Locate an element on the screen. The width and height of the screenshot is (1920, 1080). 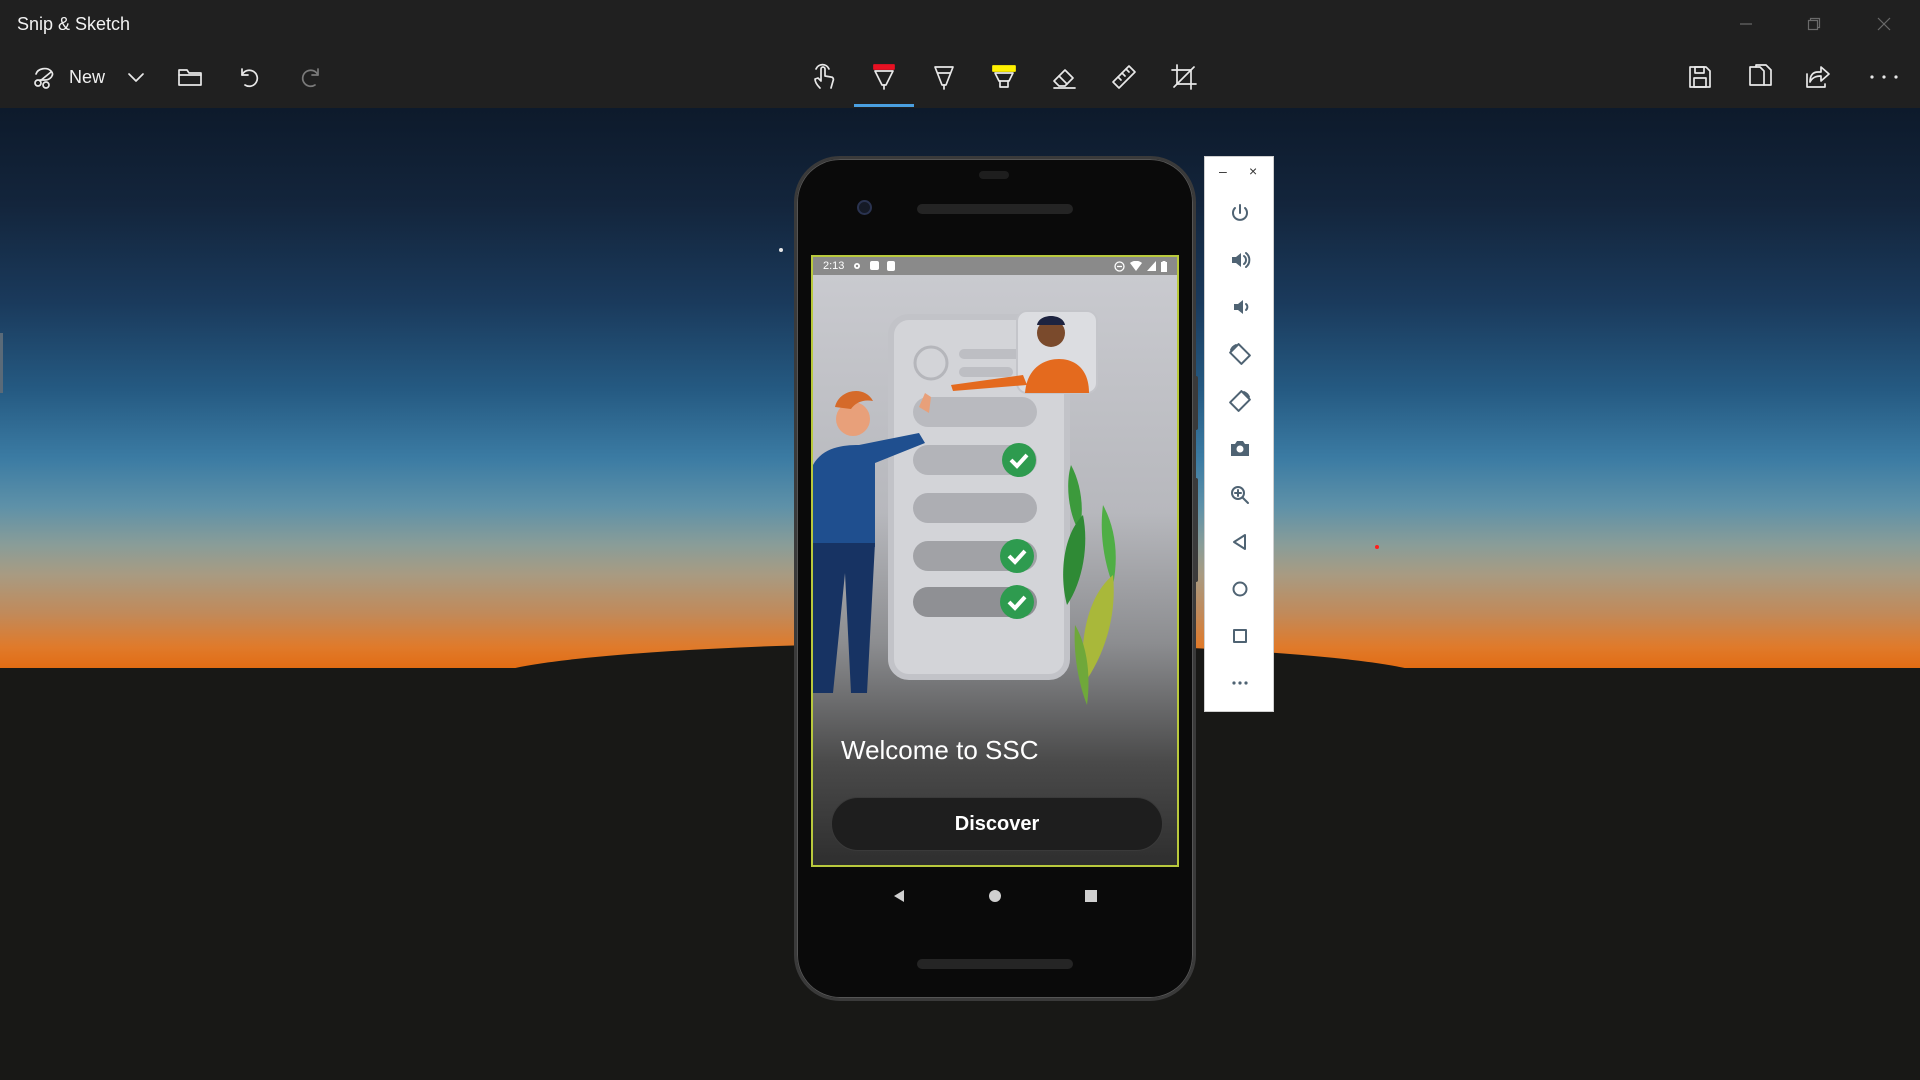
emulator-rotate-left-button is located at coordinates (1240, 354).